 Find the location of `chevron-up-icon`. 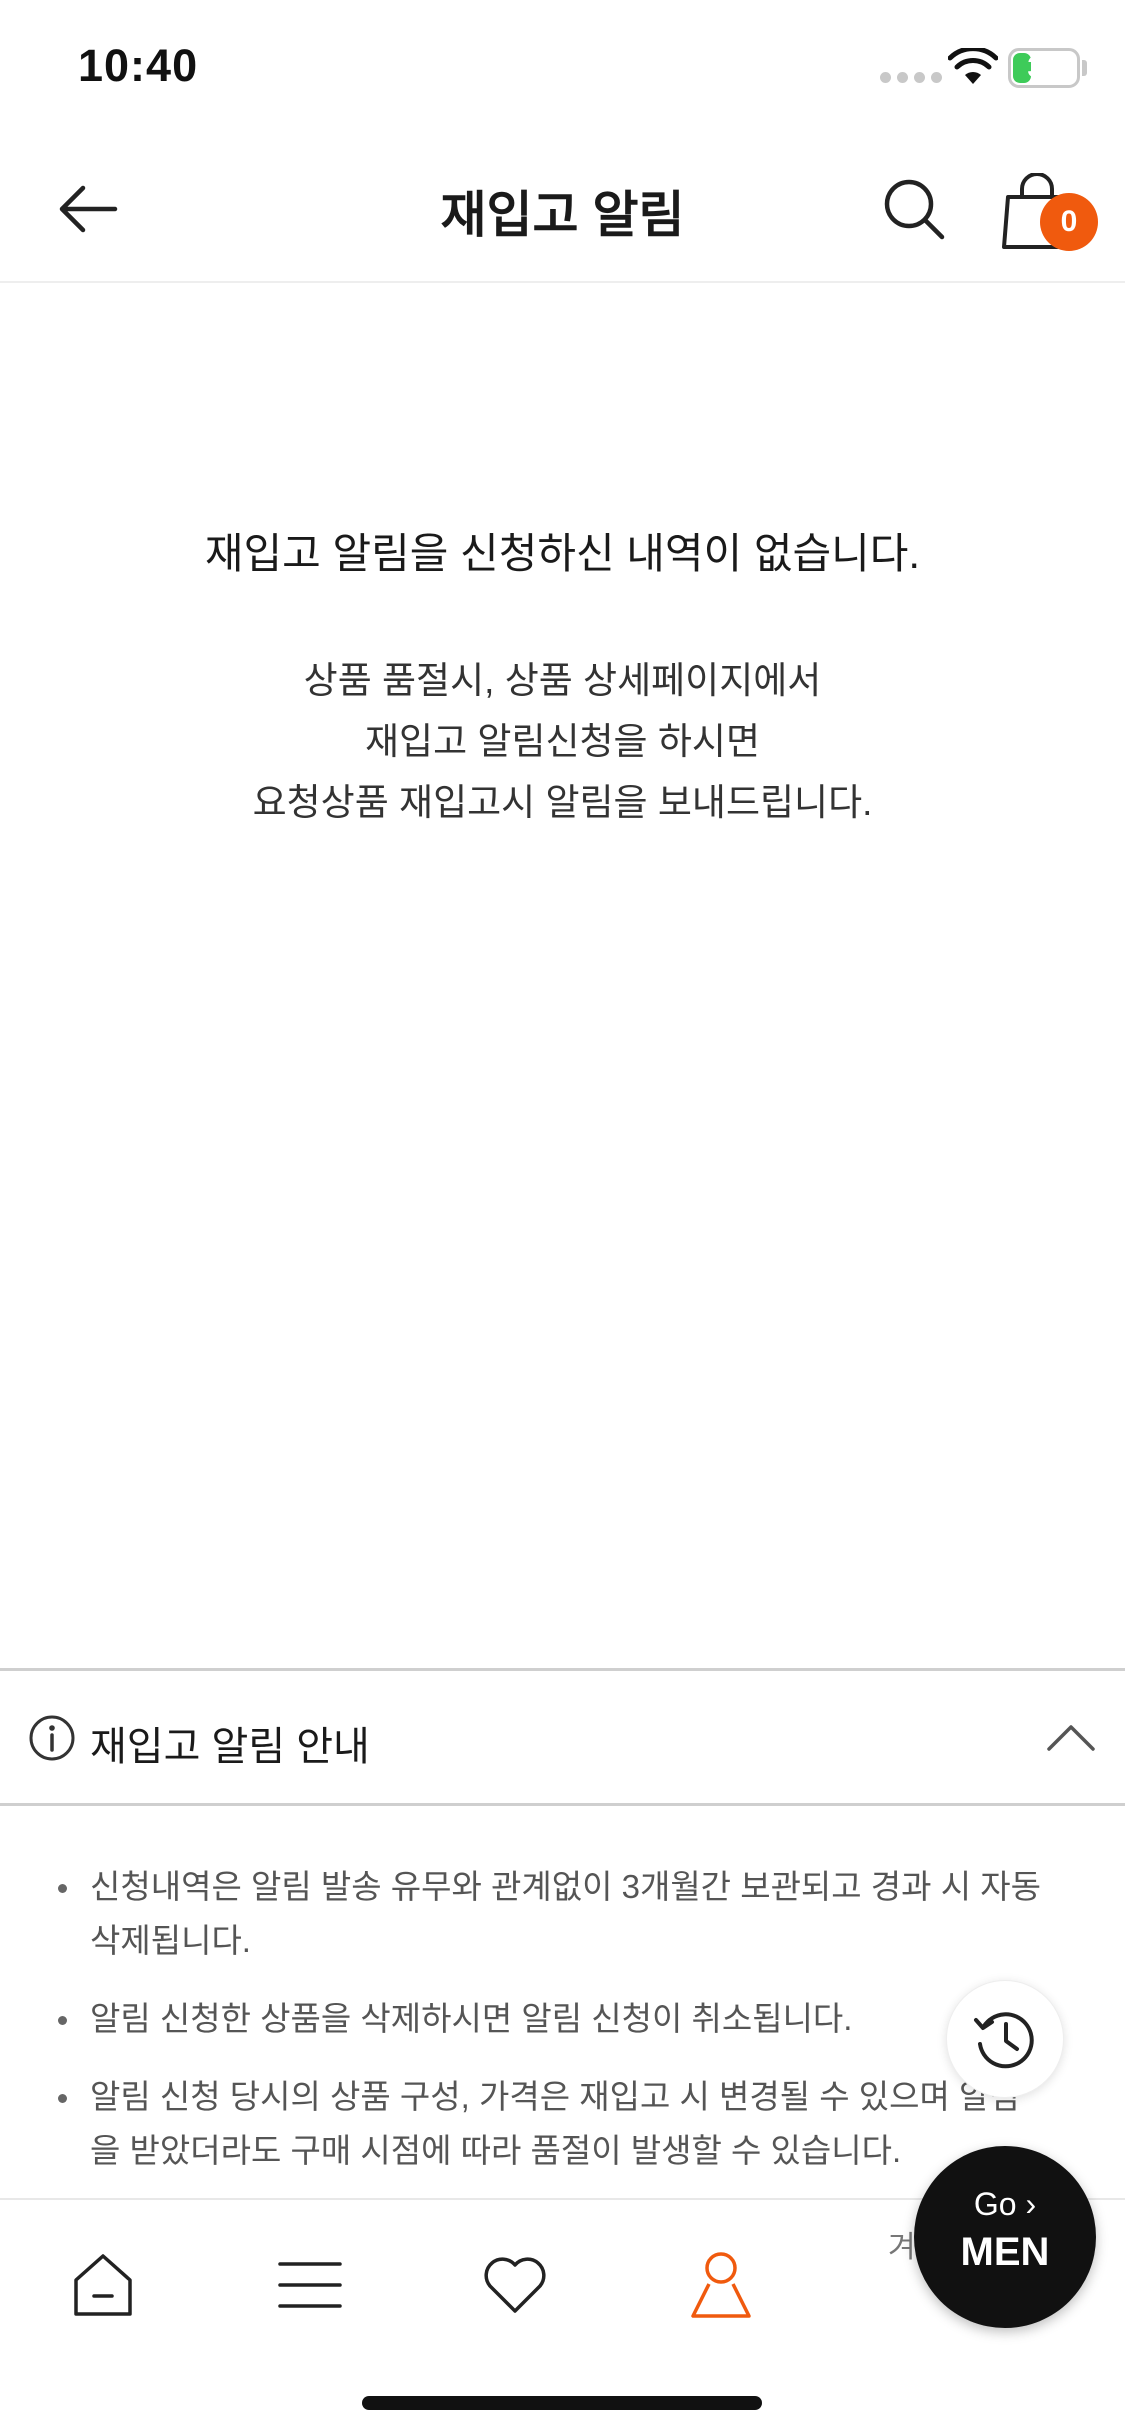

chevron-up-icon is located at coordinates (1071, 1737).